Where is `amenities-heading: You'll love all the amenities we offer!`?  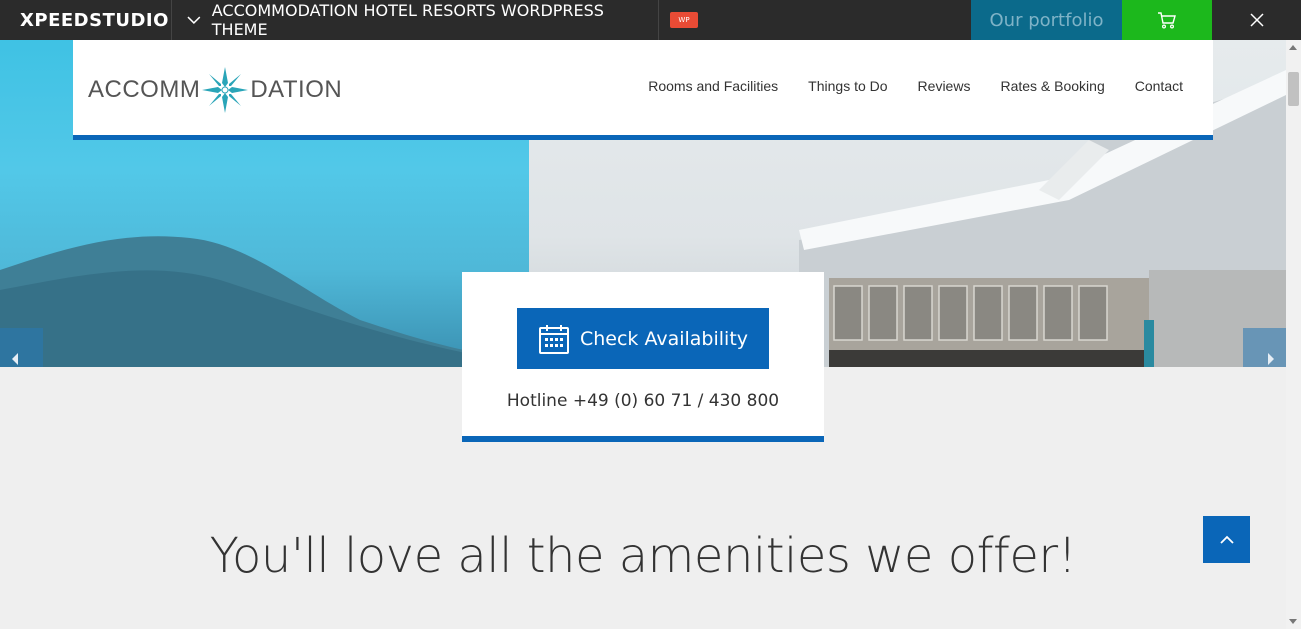 amenities-heading: You'll love all the amenities we offer! is located at coordinates (643, 556).